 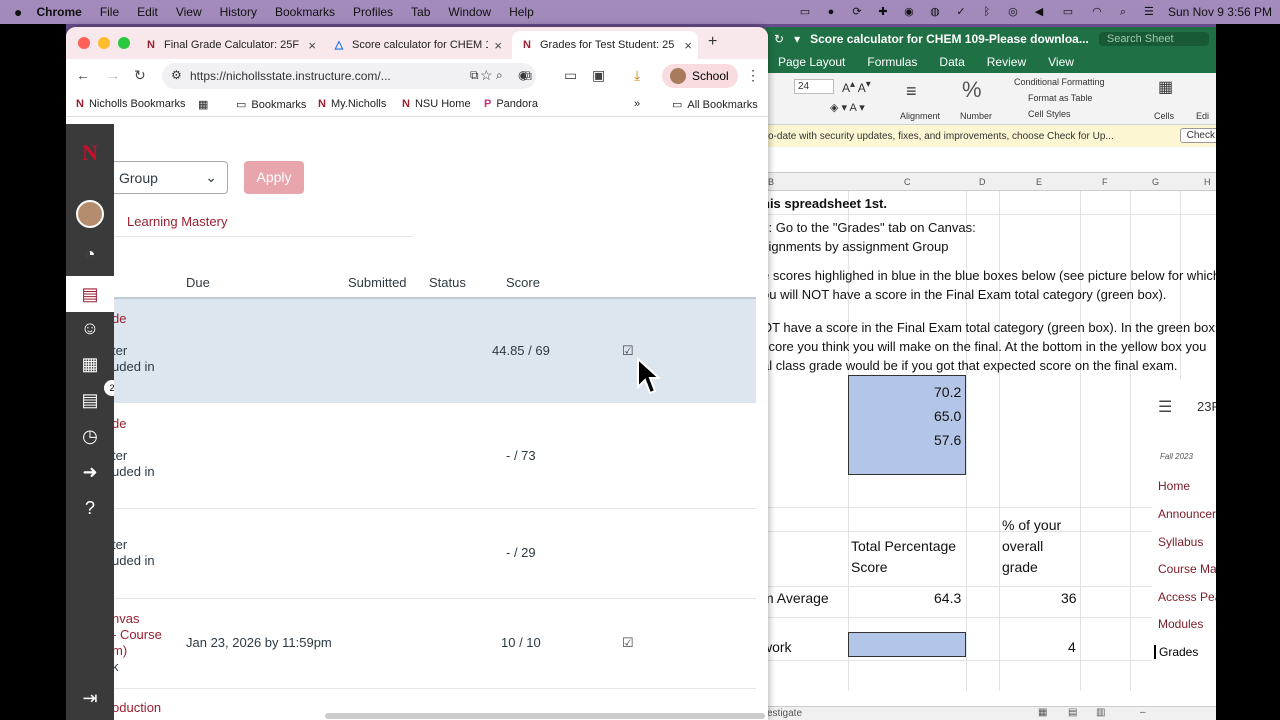 I want to click on exam-average-weight: 36, so click(x=1069, y=598).